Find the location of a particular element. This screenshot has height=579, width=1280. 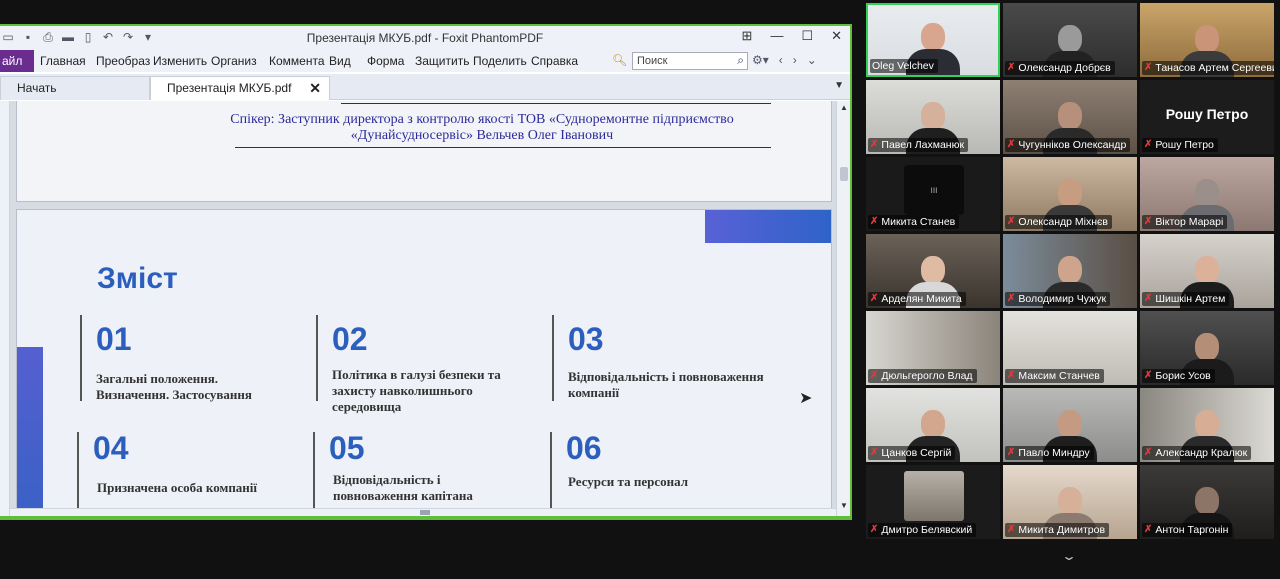

horizontal-scroll-thumb is located at coordinates (425, 512).